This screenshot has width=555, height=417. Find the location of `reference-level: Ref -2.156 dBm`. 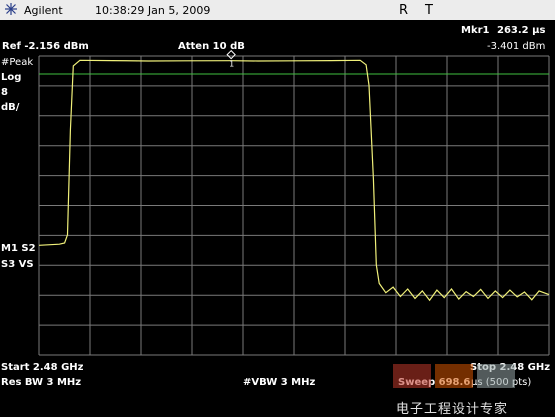

reference-level: Ref -2.156 dBm is located at coordinates (45, 46).